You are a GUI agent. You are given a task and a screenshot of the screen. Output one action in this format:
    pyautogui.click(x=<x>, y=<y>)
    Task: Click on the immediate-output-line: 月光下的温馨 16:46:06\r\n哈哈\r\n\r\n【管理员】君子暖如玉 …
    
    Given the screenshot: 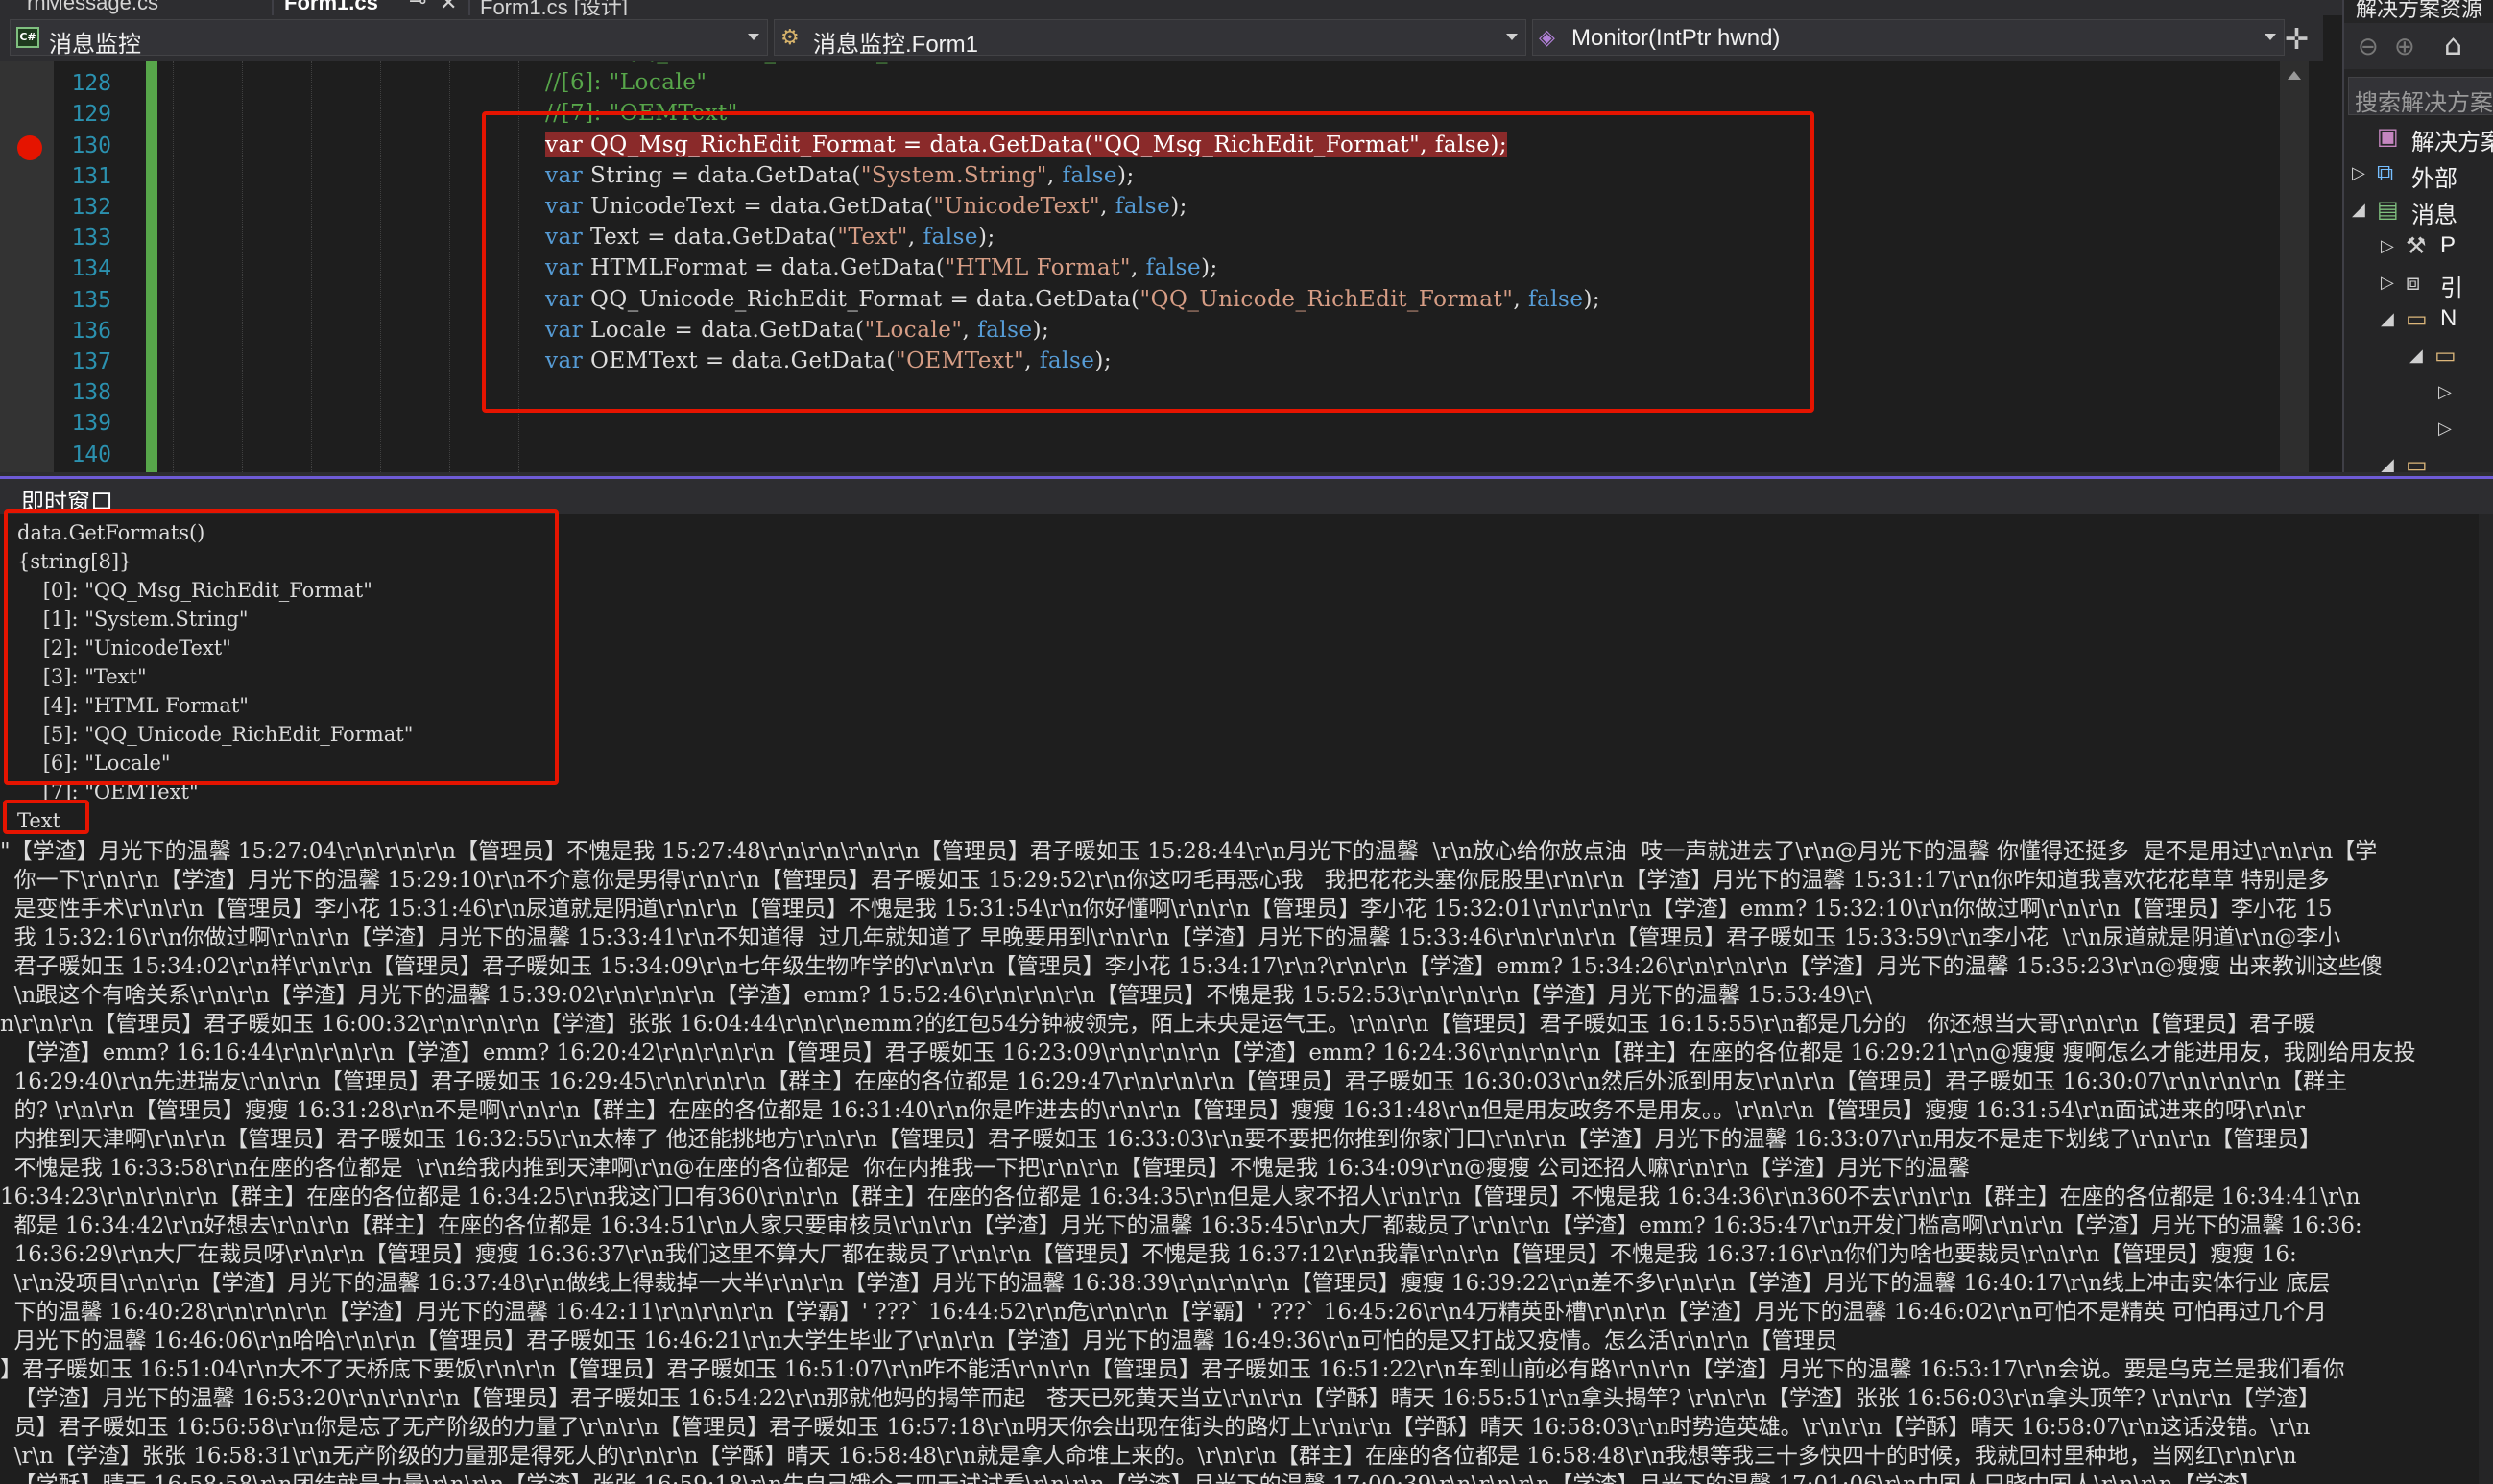 What is the action you would take?
    pyautogui.click(x=919, y=1340)
    